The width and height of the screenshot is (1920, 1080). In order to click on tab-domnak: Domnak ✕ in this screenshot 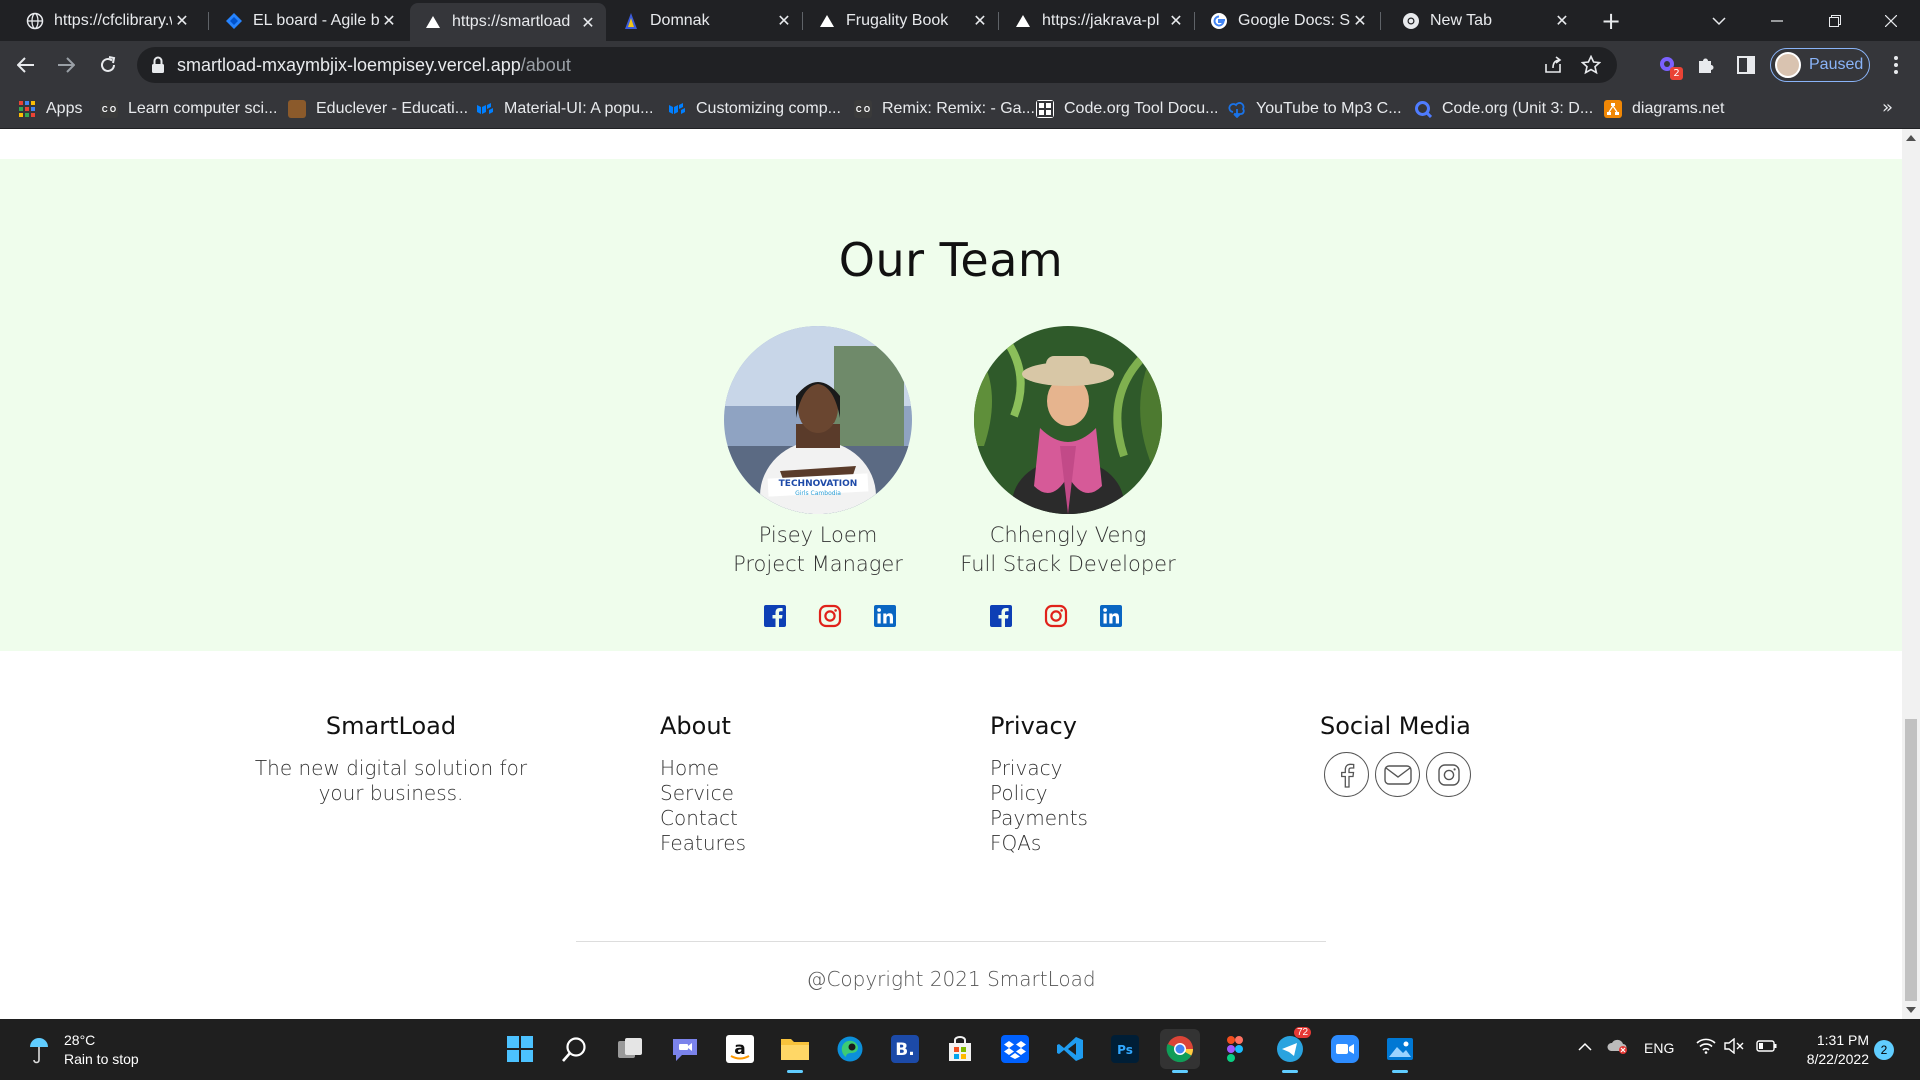, I will do `click(705, 20)`.